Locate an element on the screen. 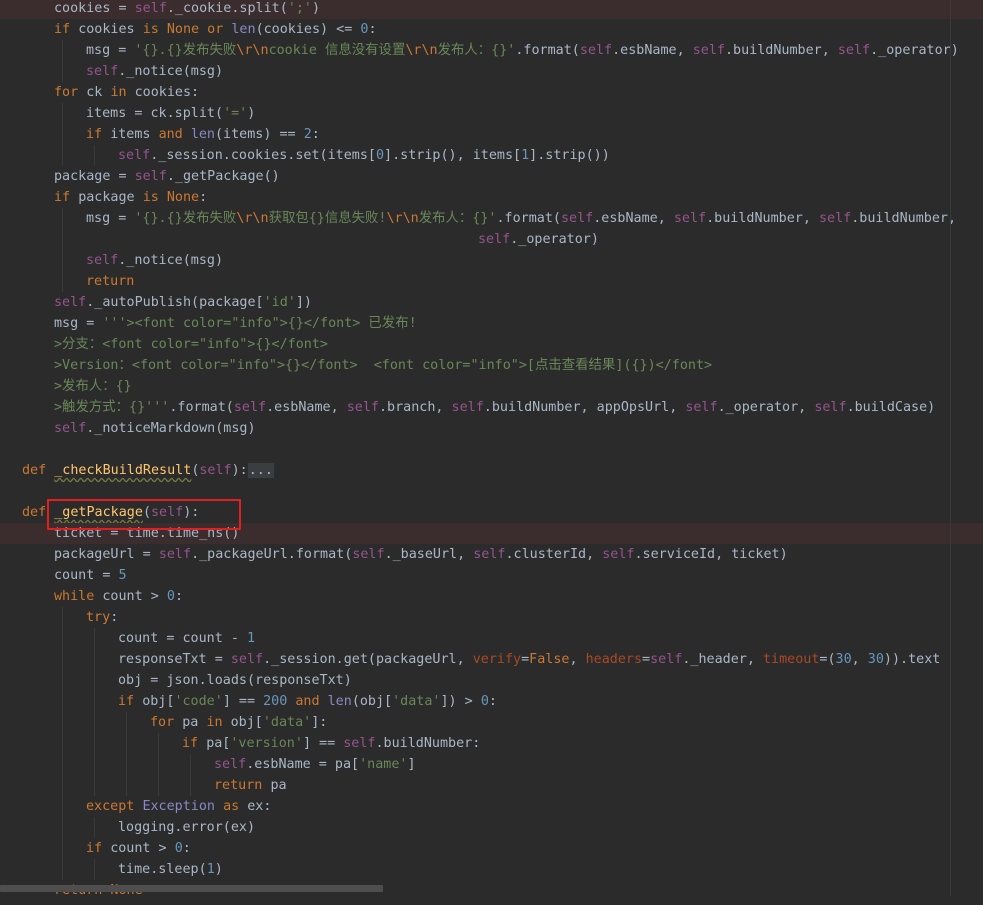 This screenshot has height=905, width=983. code-text: while count > 0: is located at coordinates (118, 596).